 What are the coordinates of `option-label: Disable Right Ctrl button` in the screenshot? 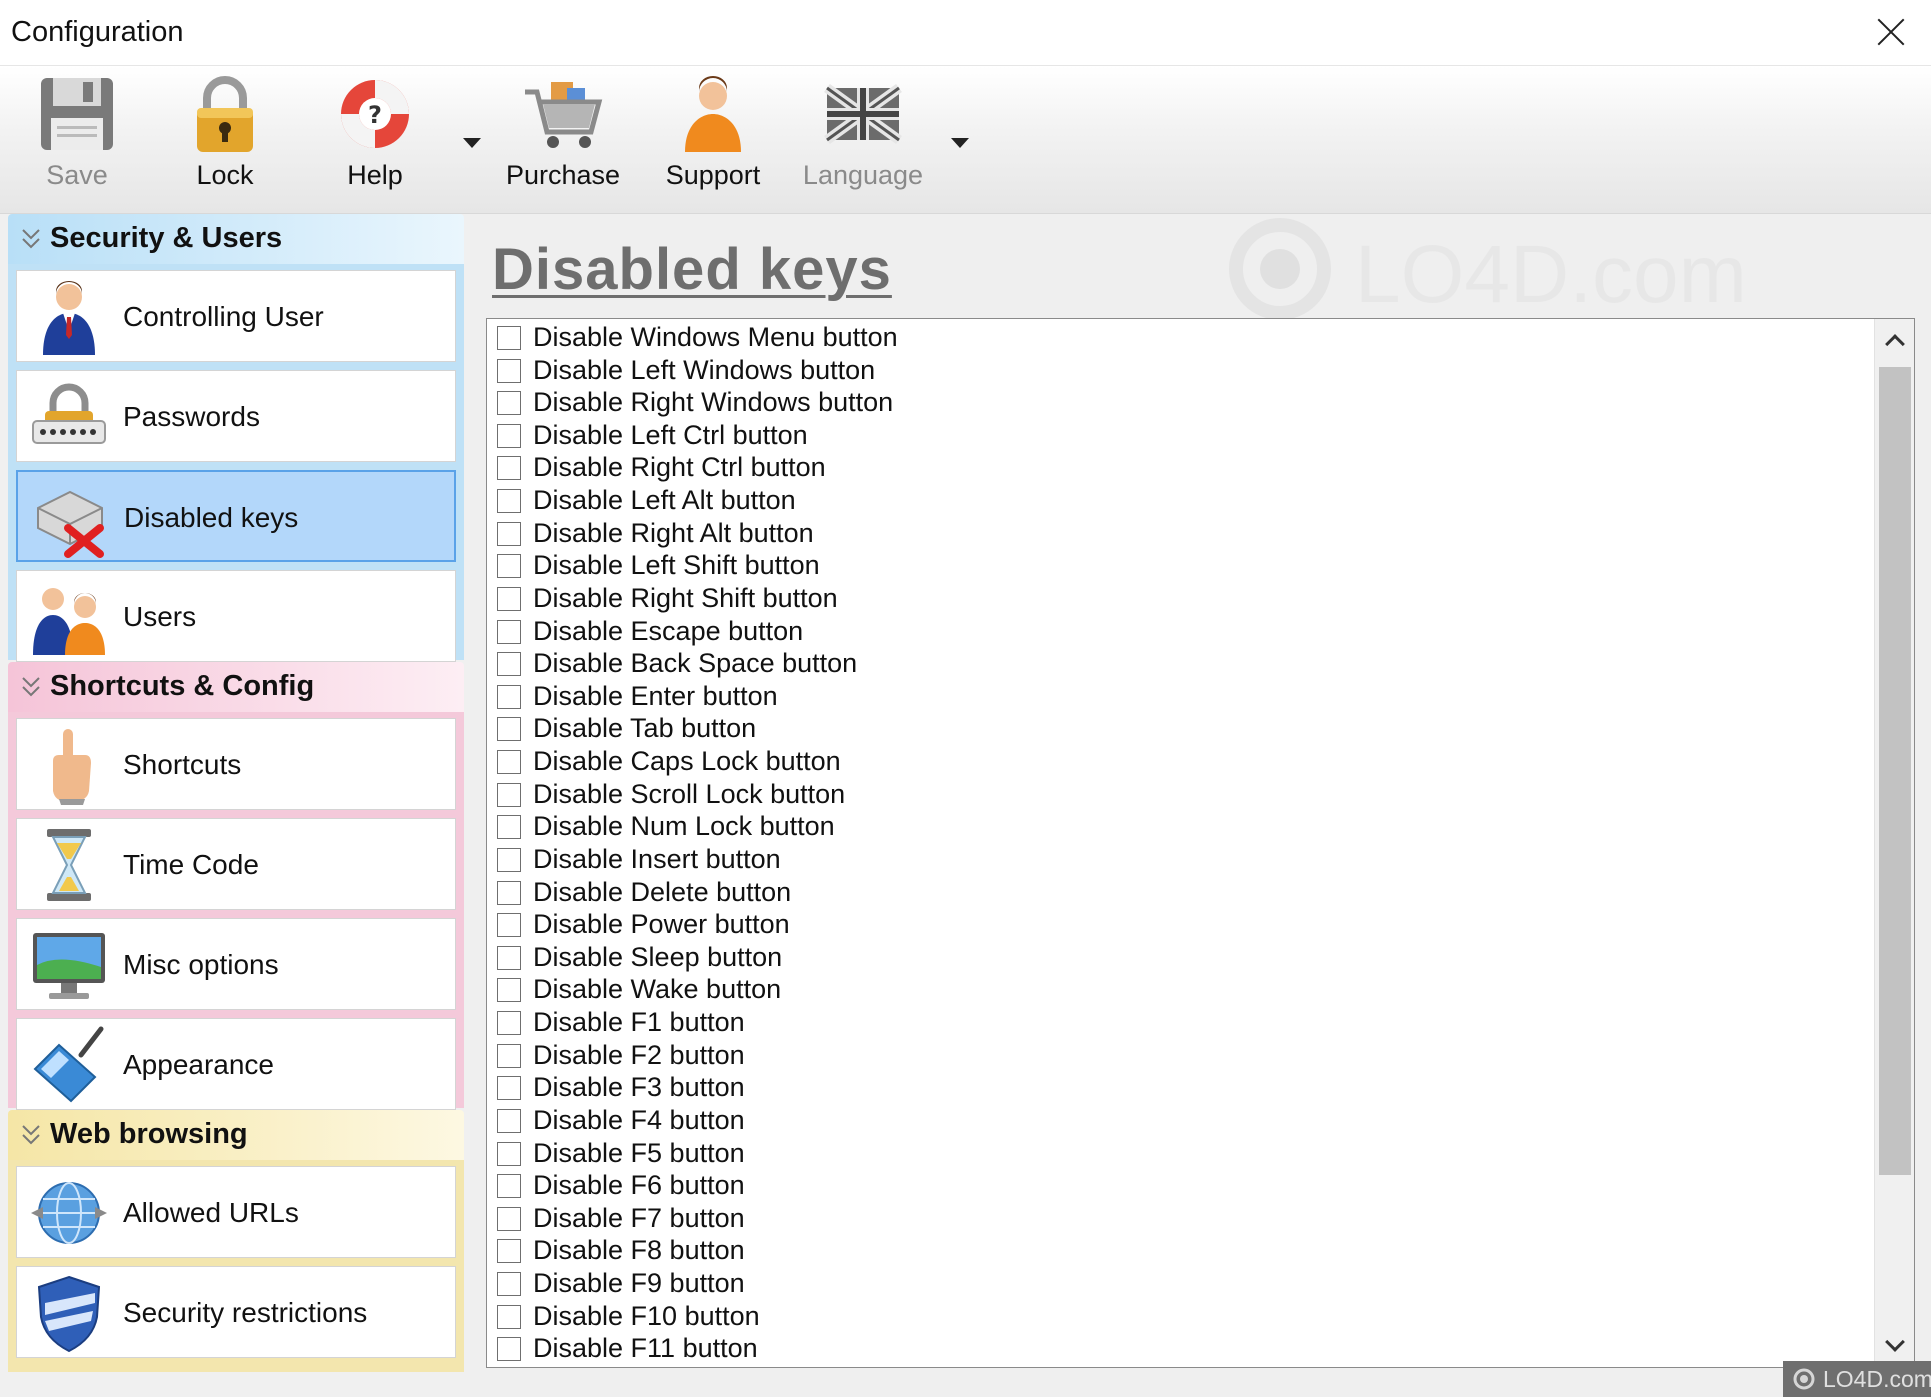 It's located at (679, 467).